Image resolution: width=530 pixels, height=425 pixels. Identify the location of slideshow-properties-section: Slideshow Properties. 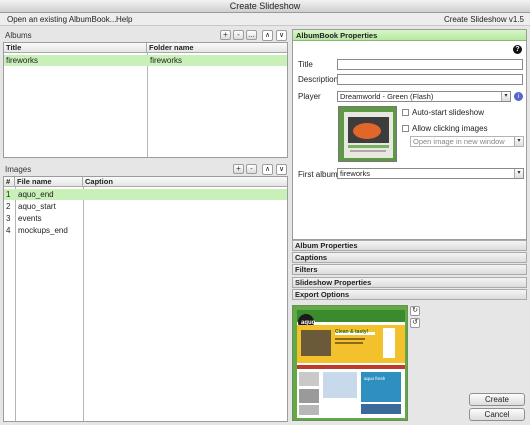
(409, 282).